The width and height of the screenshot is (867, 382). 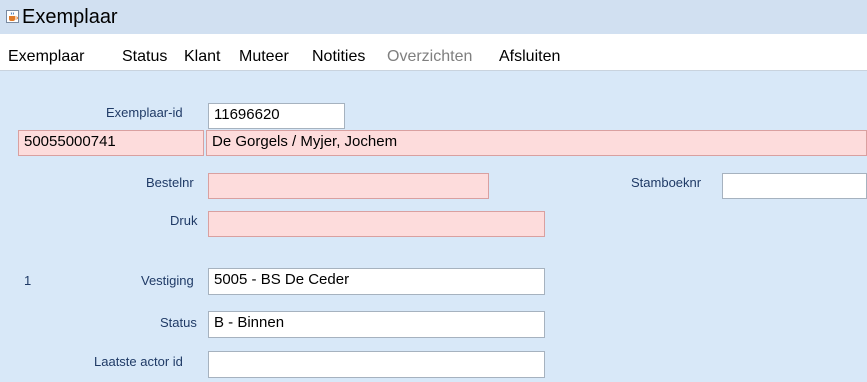 I want to click on menu-exemplaar: Exemplaar, so click(x=46, y=57).